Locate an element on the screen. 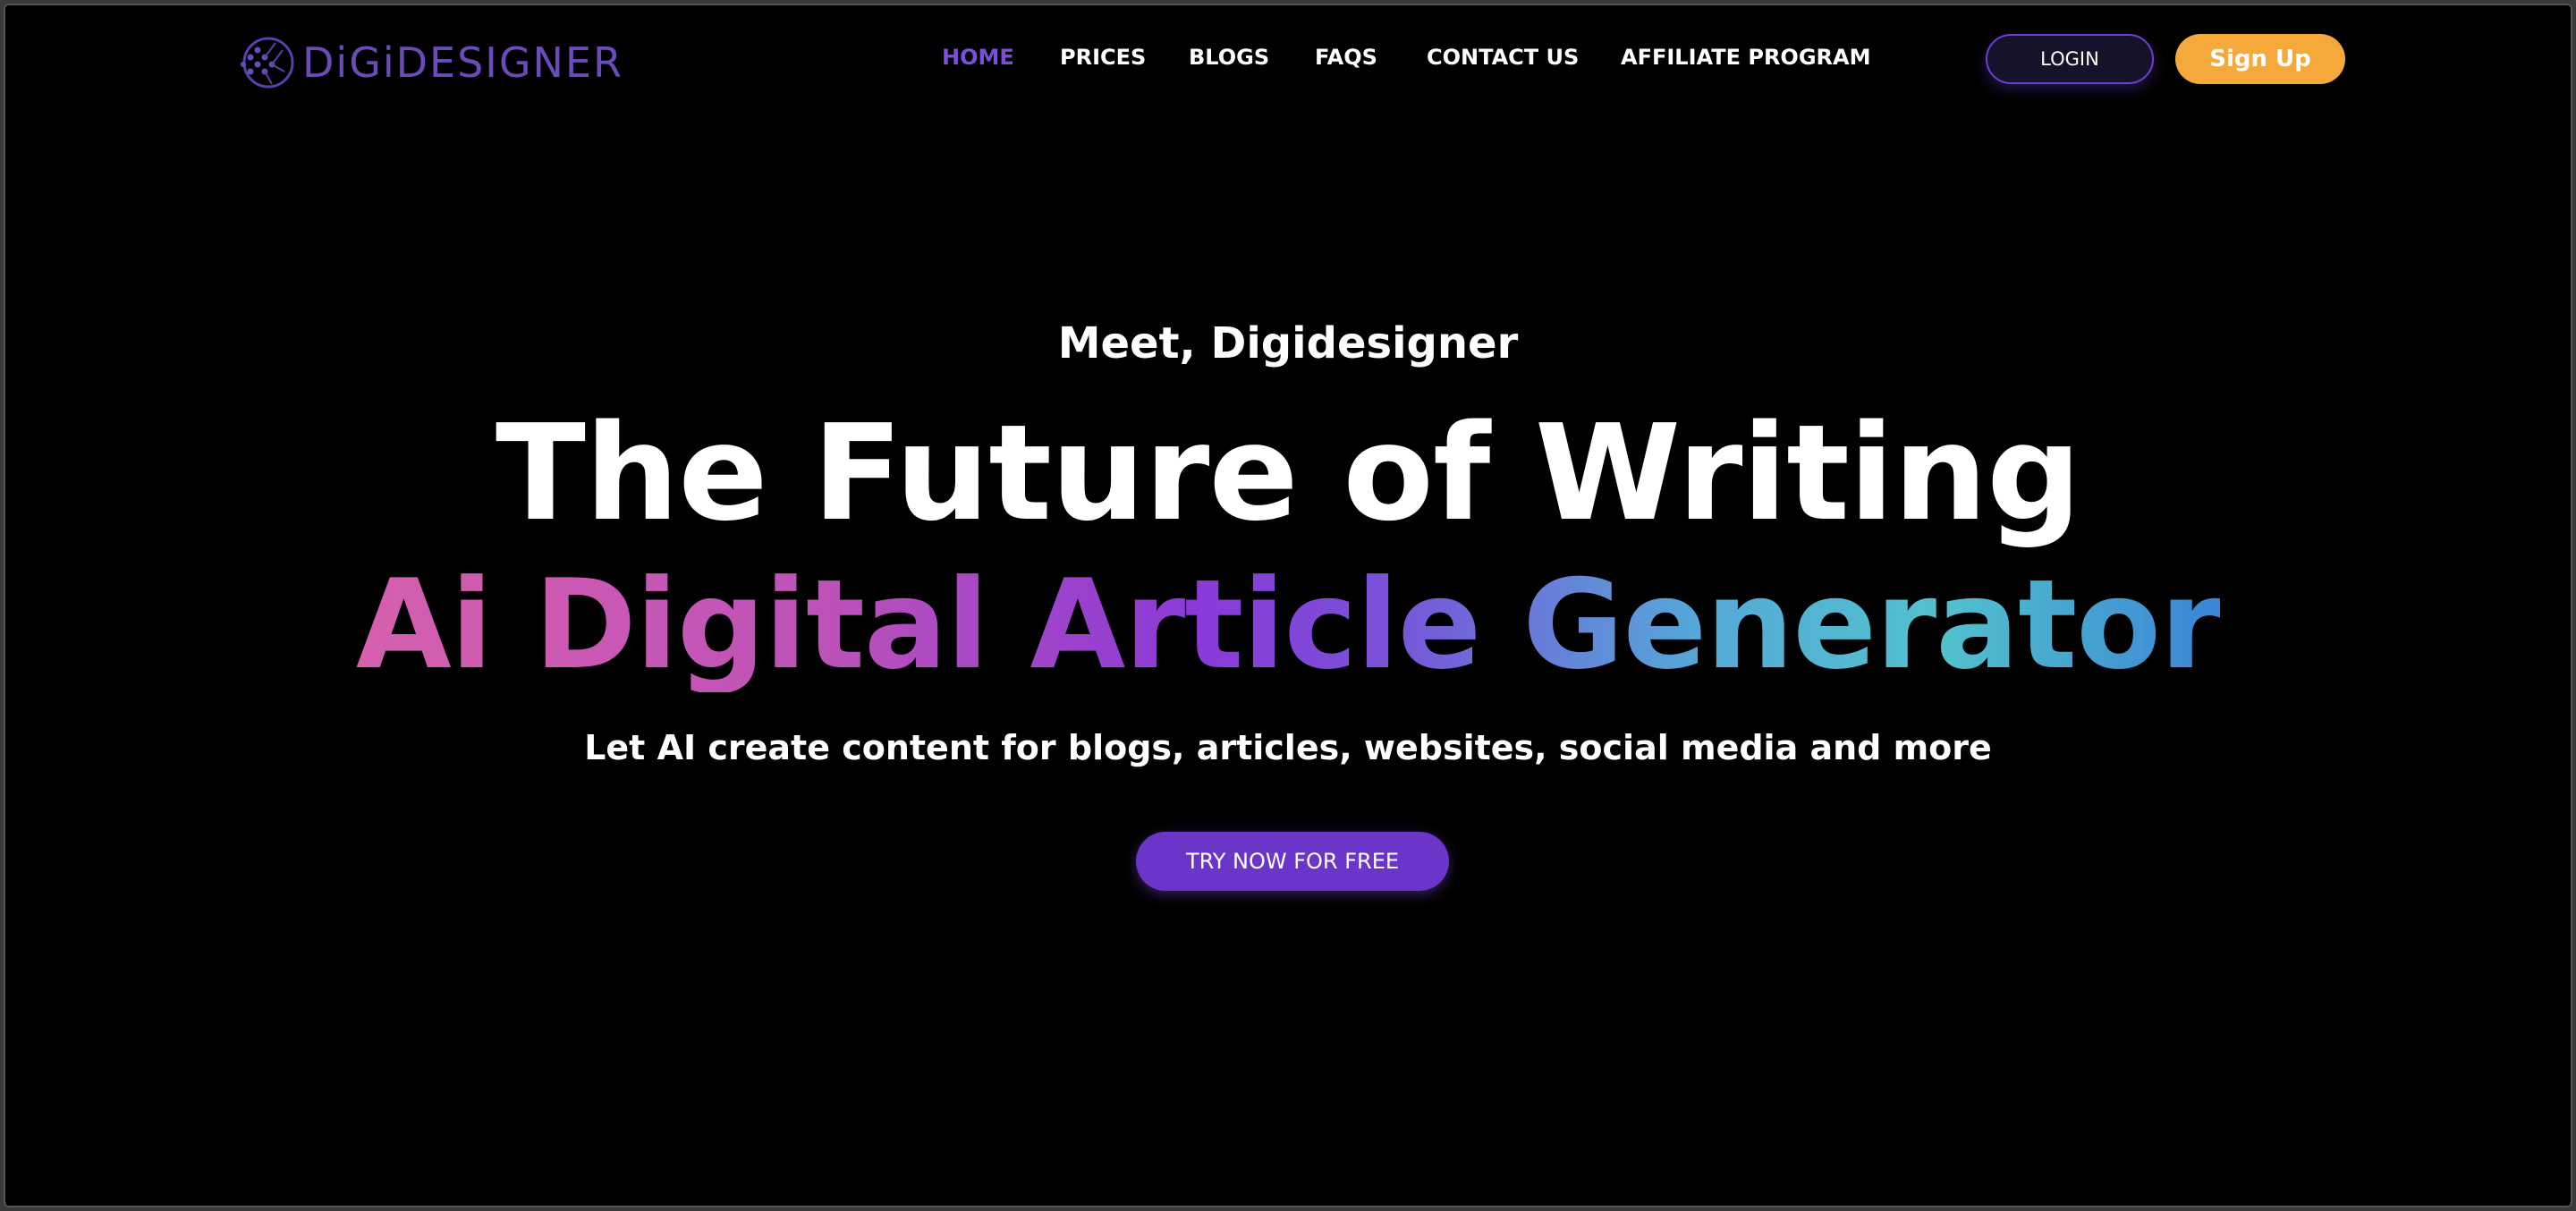 This screenshot has height=1211, width=2576. brand-logo: DiGiDESIGNER is located at coordinates (429, 62).